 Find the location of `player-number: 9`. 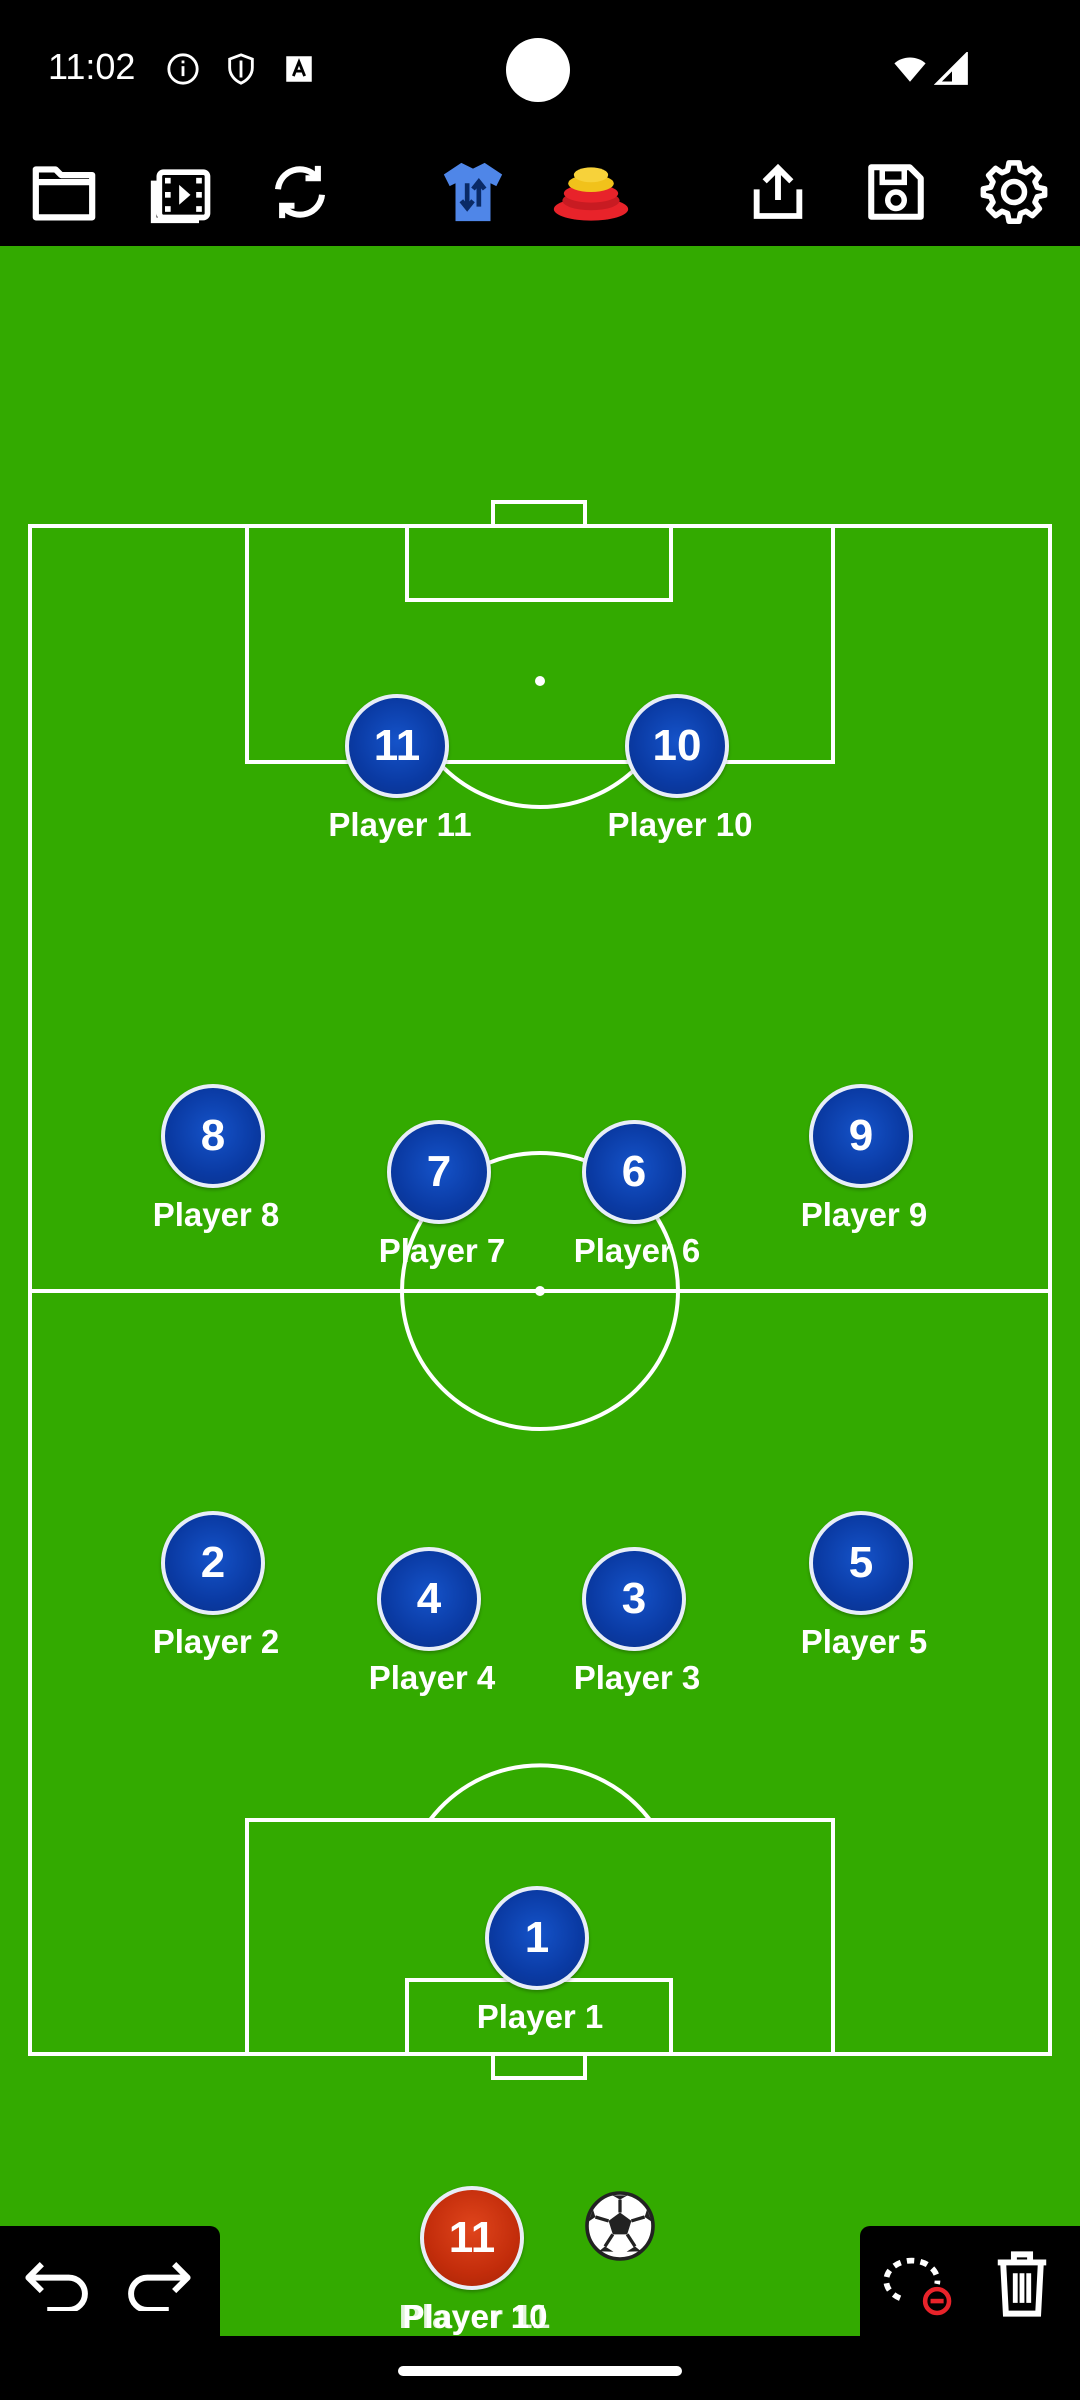

player-number: 9 is located at coordinates (861, 1136).